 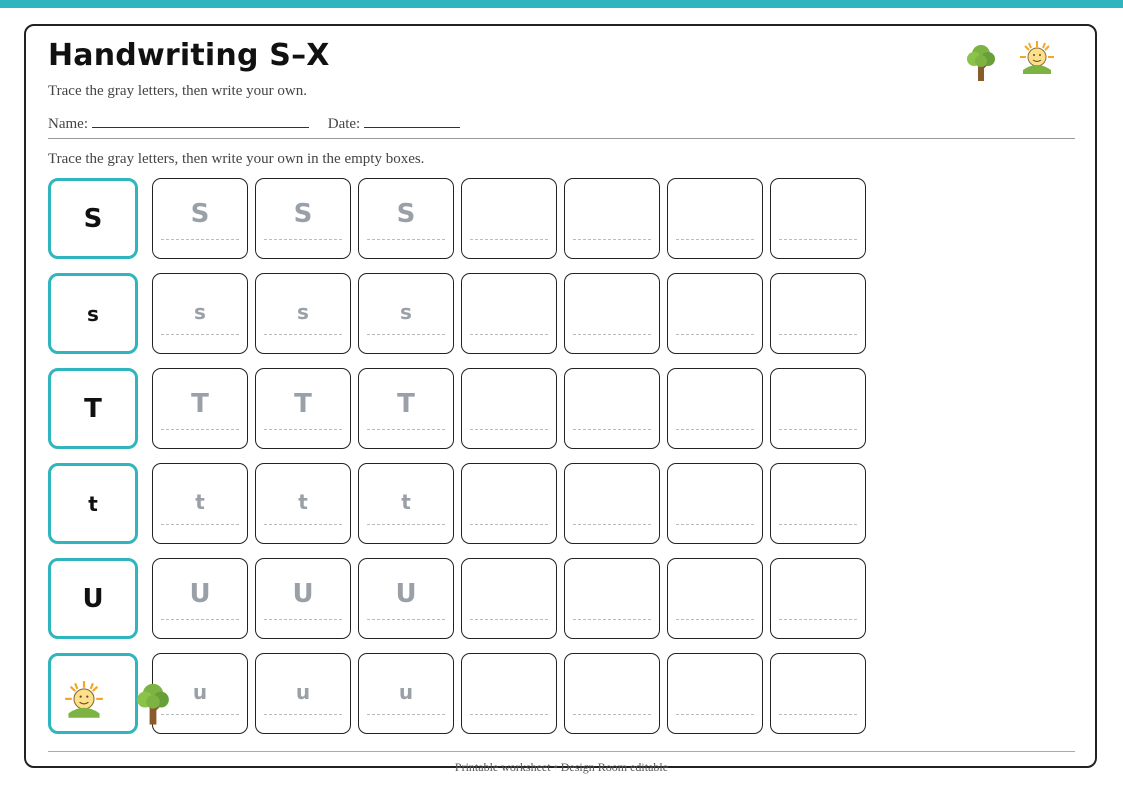 I want to click on model-letter: t, so click(x=93, y=503).